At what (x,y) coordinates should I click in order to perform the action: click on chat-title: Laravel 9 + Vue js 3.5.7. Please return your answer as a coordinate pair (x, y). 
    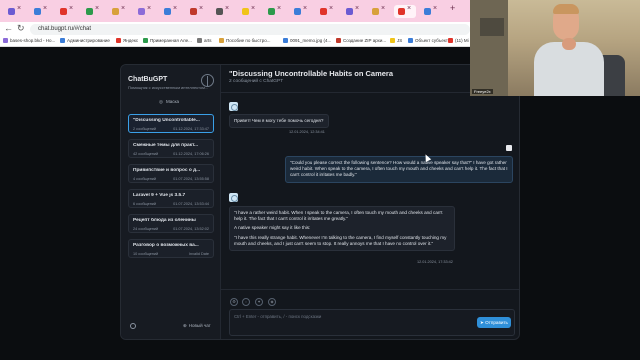
    Looking at the image, I should click on (159, 195).